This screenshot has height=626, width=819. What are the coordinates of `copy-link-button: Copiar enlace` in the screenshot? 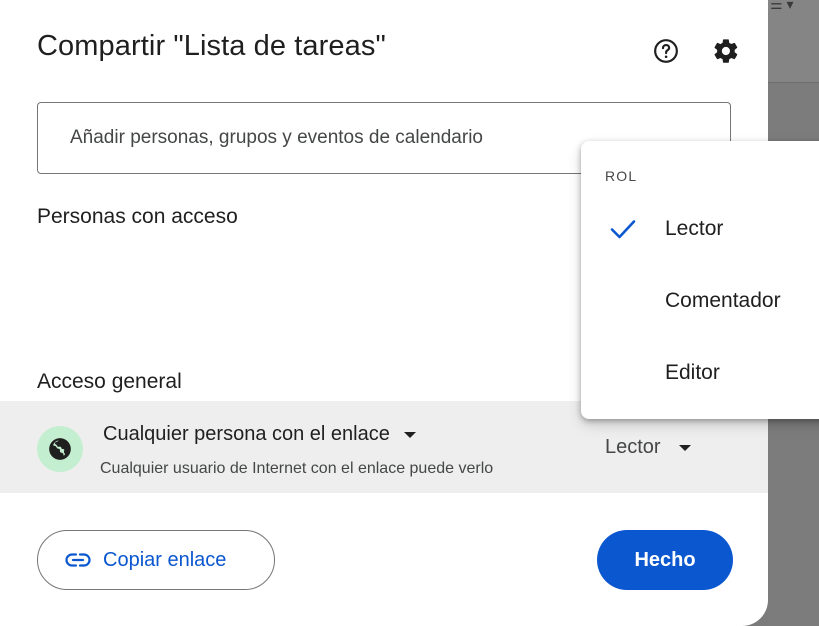 It's located at (156, 560).